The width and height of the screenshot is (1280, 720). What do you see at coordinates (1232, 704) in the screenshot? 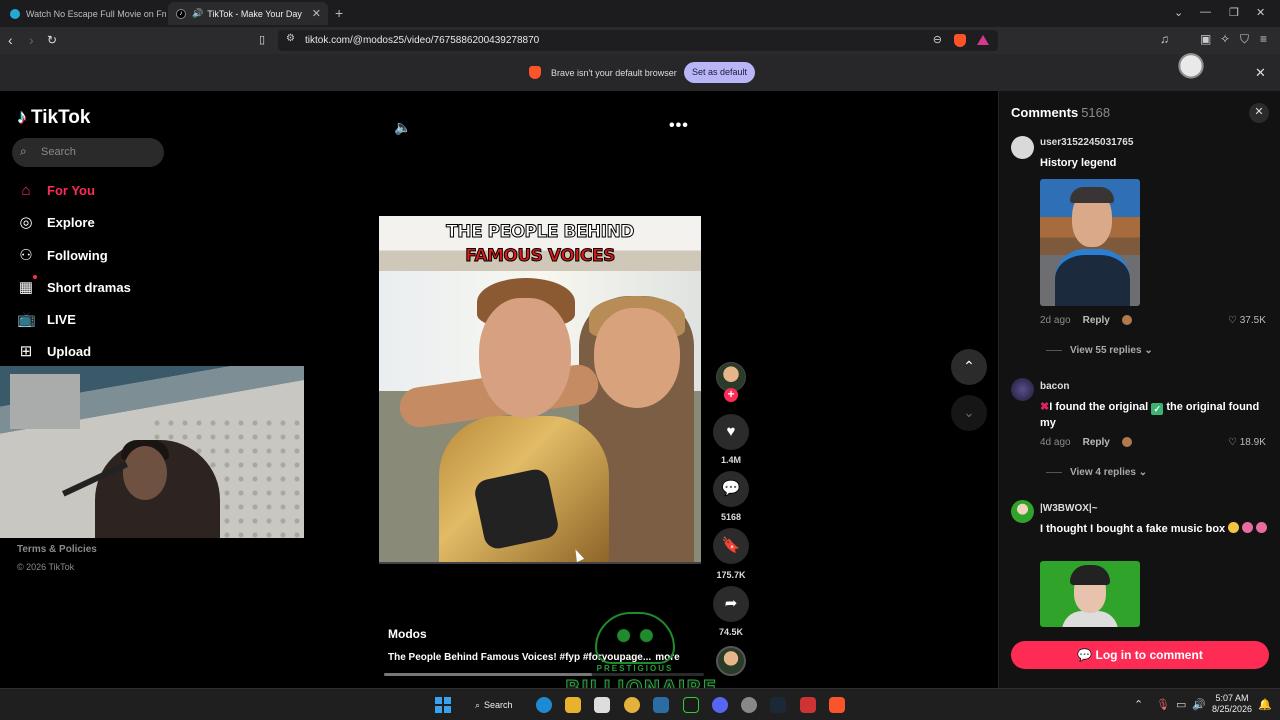
I see `taskbar-clock: 5:07 AM 8/25/2026` at bounding box center [1232, 704].